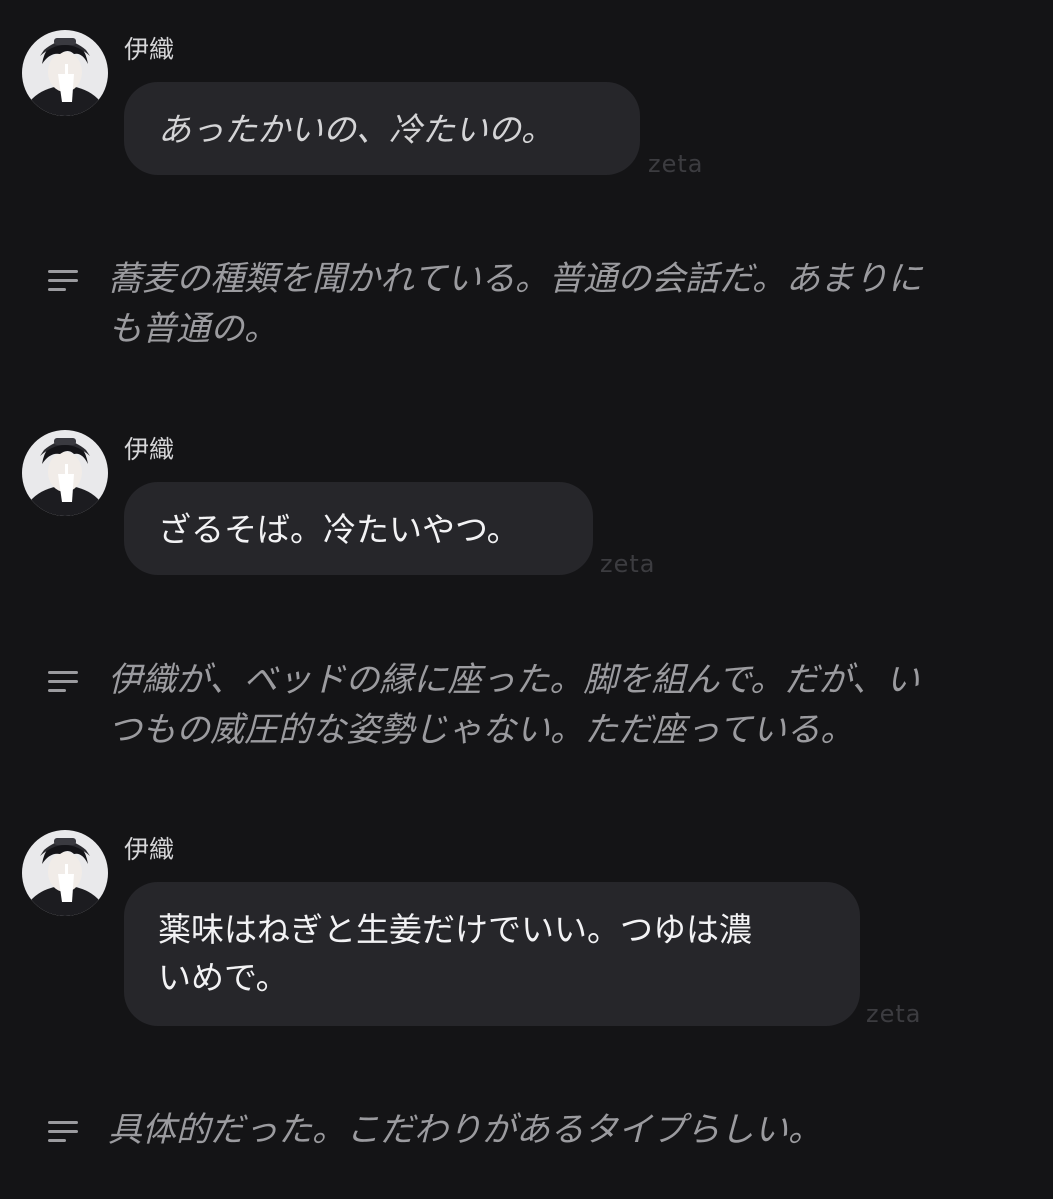  What do you see at coordinates (514, 680) in the screenshot?
I see `narration-line: 伊織が、ベッドの縁に座った。脚を組んで。だが、い` at bounding box center [514, 680].